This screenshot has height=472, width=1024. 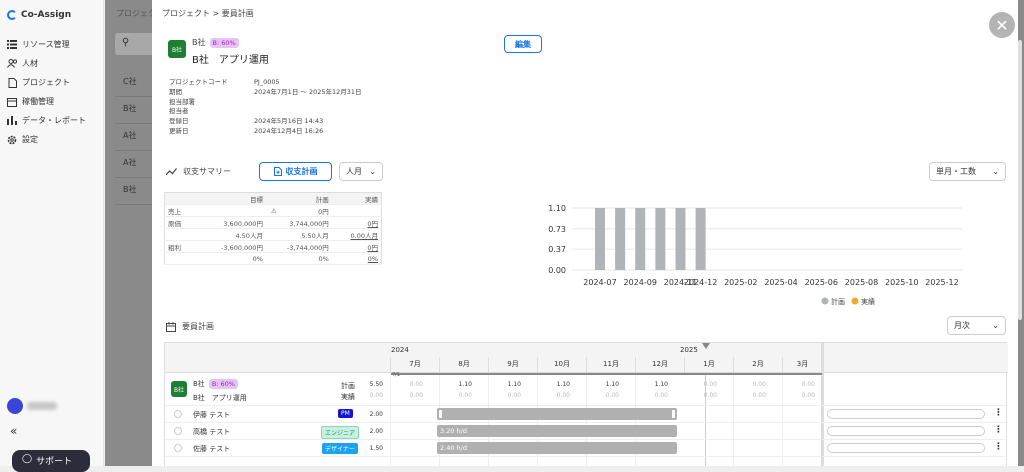 I want to click on background-row: B社, so click(x=135, y=191).